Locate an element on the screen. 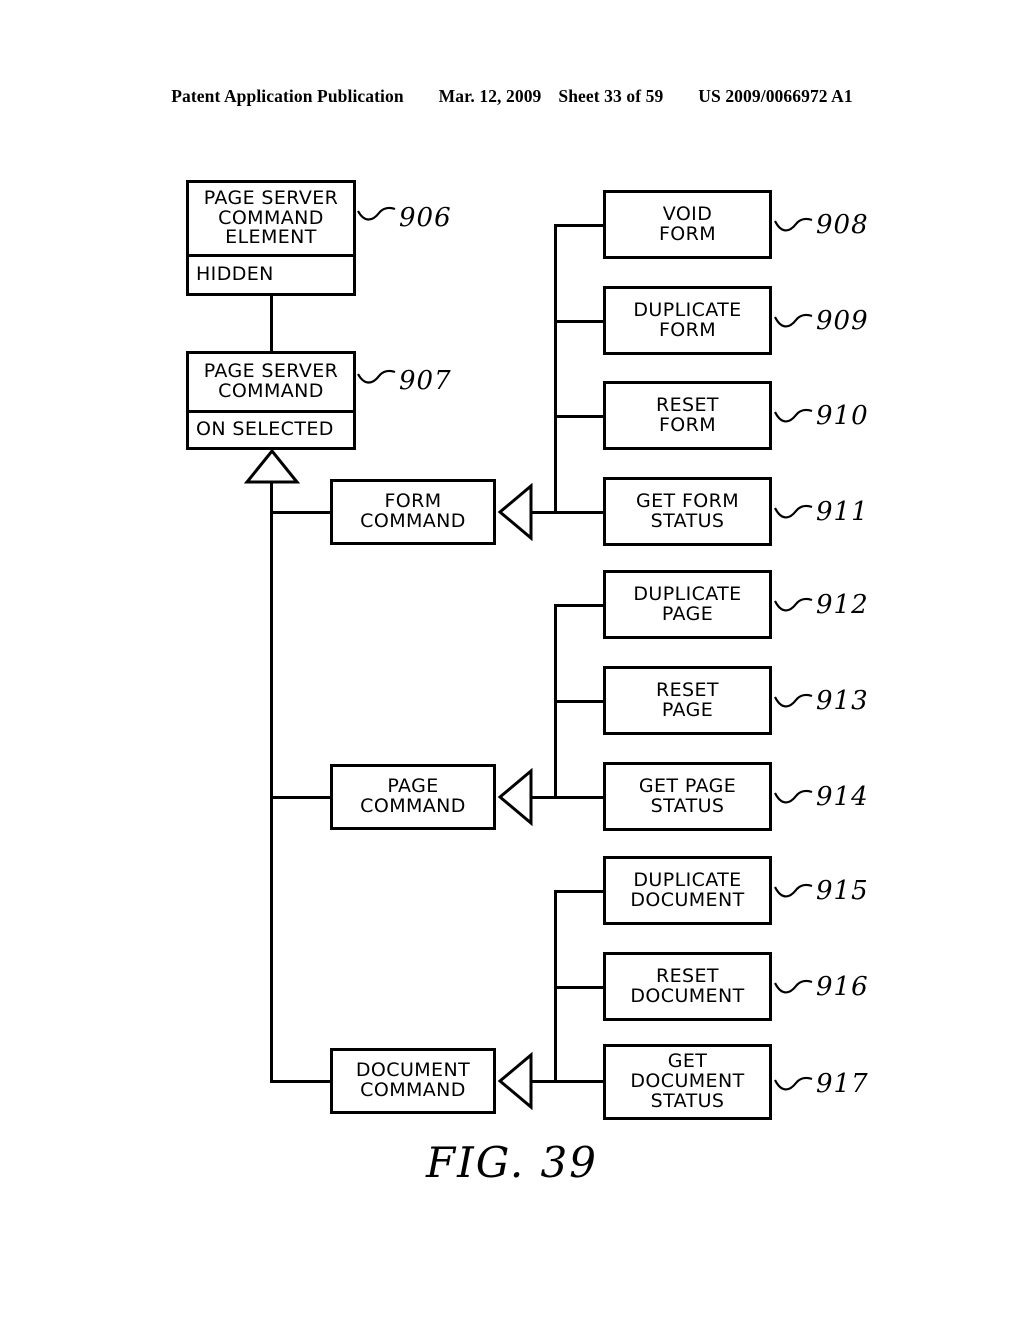 The height and width of the screenshot is (1320, 1024). figure-caption: FIG. 39 is located at coordinates (512, 1162).